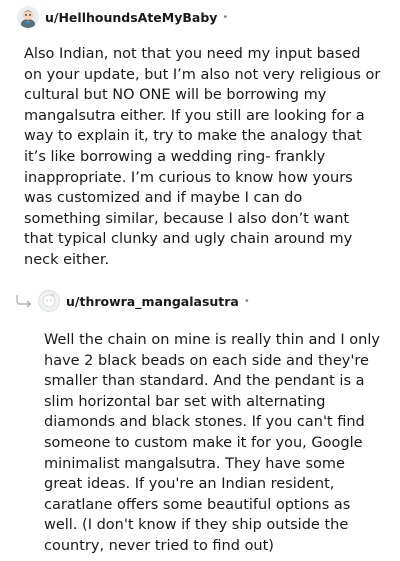  Describe the element at coordinates (152, 301) in the screenshot. I see `username: u/throwra_mangalasutra` at that location.